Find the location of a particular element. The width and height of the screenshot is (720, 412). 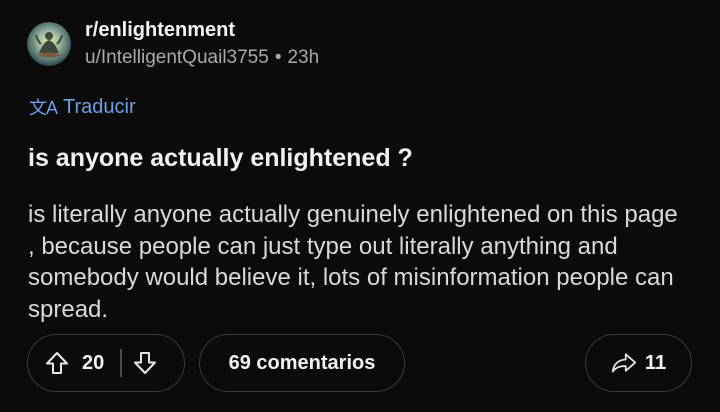

arrow-up-icon is located at coordinates (57, 363).